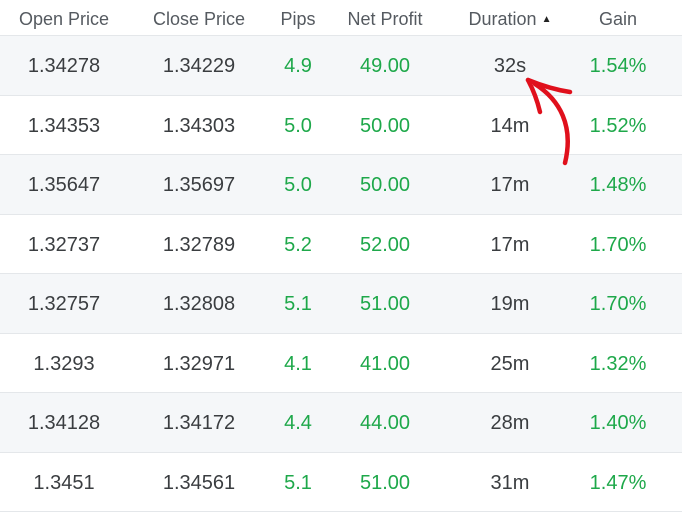 The height and width of the screenshot is (514, 682). I want to click on column-header-duration-label: Duration, so click(502, 19).